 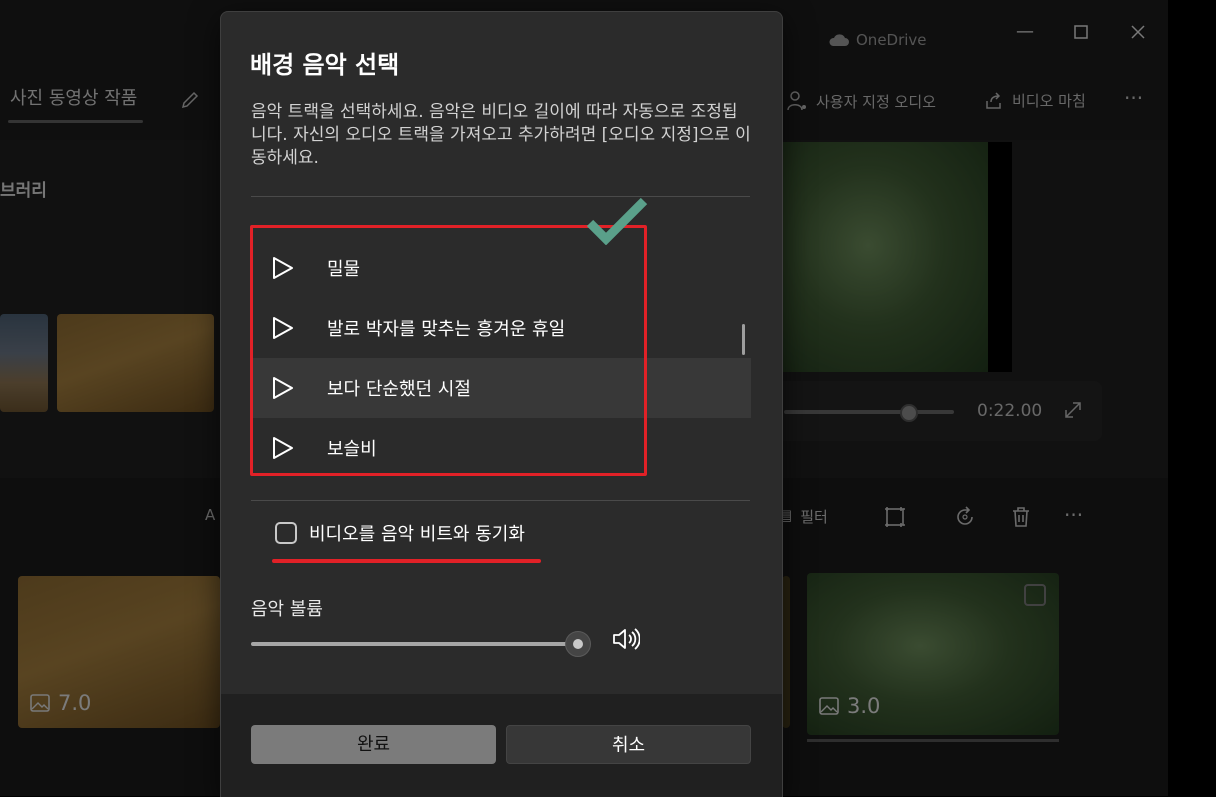 I want to click on cancel-button: 취소, so click(x=628, y=744).